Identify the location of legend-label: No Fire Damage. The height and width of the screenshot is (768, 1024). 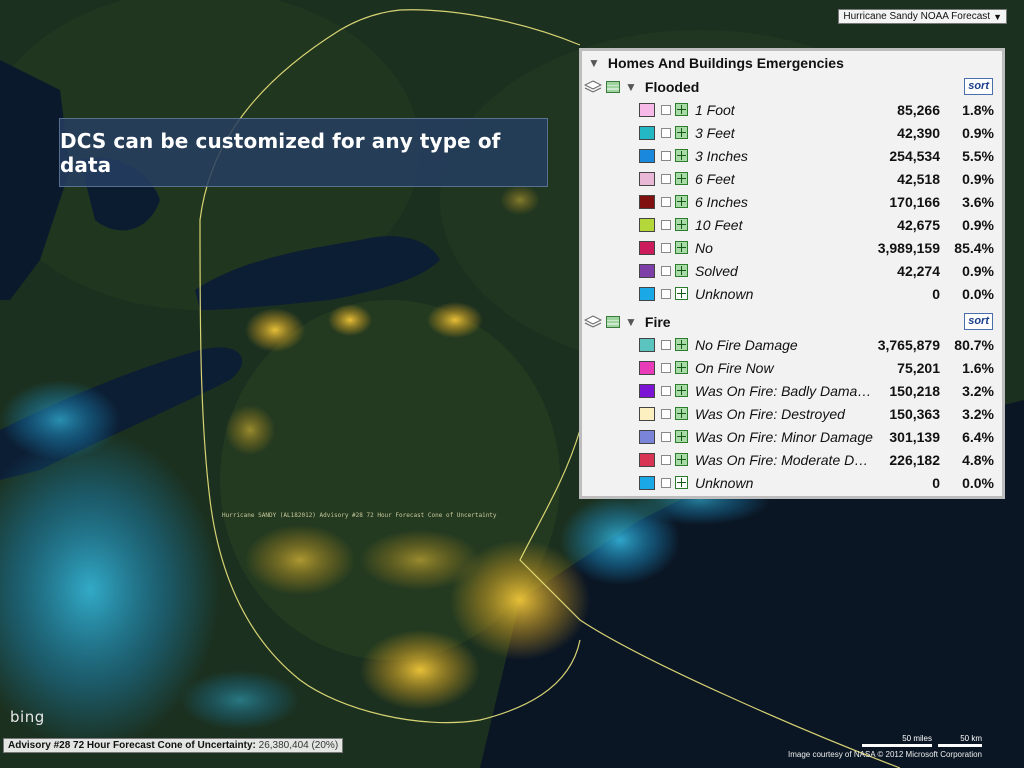
(746, 344).